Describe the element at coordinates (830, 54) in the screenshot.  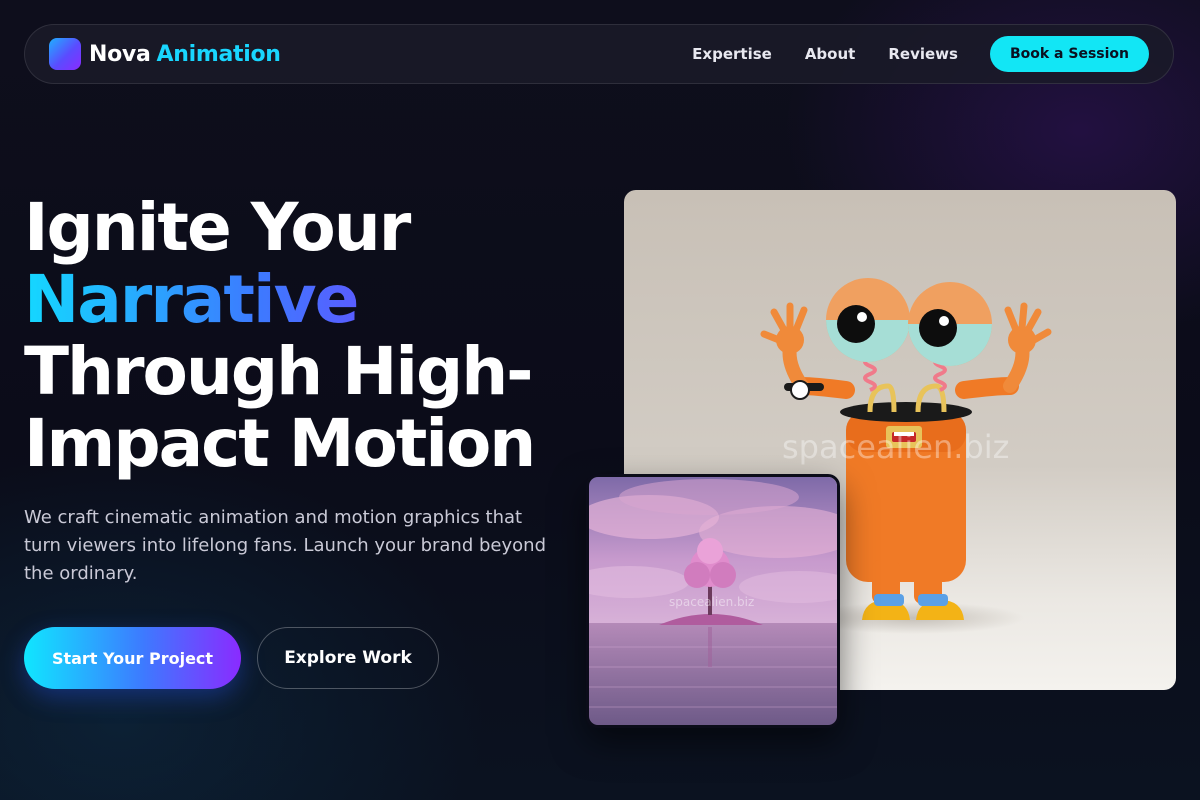
I see `nav-link-about: About` at that location.